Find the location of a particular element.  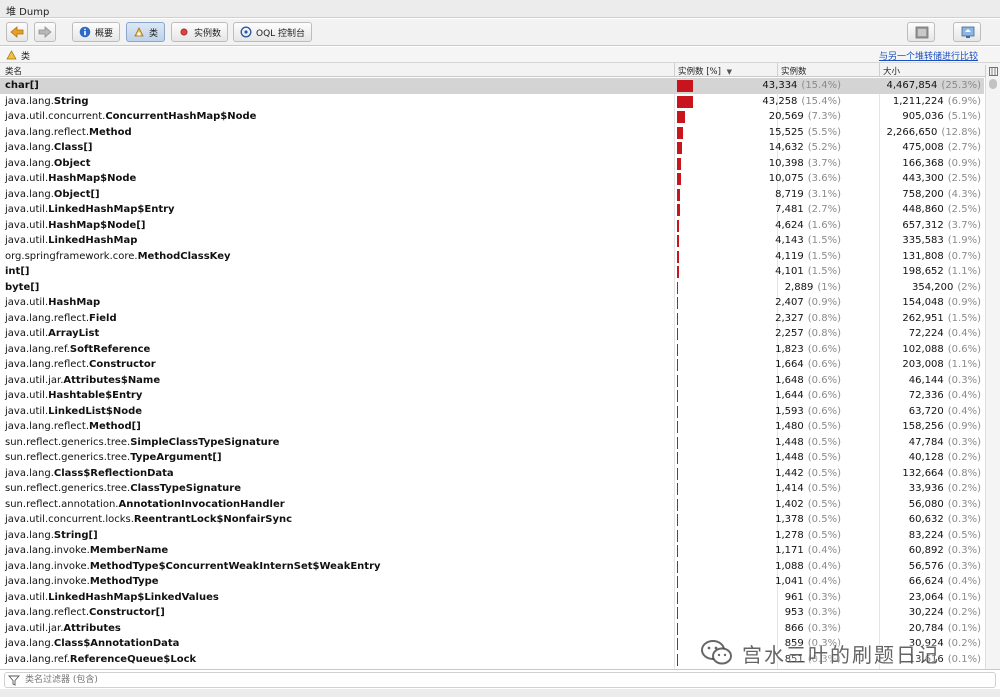

size-cell: 354,200 (2%) is located at coordinates (946, 287).